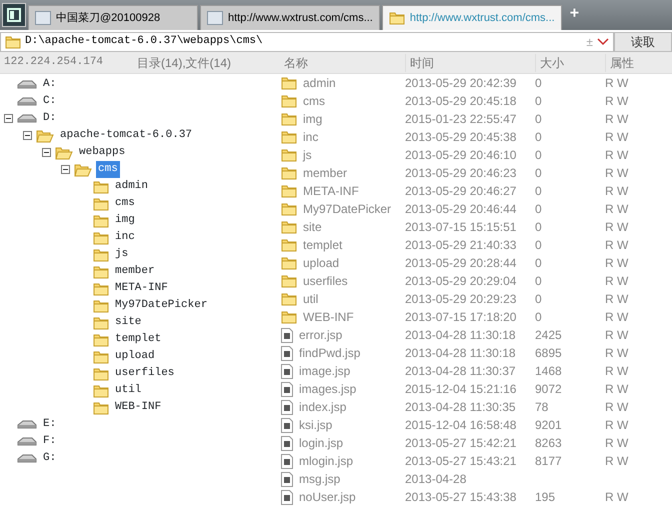  What do you see at coordinates (128, 390) in the screenshot?
I see `tree-item: util` at bounding box center [128, 390].